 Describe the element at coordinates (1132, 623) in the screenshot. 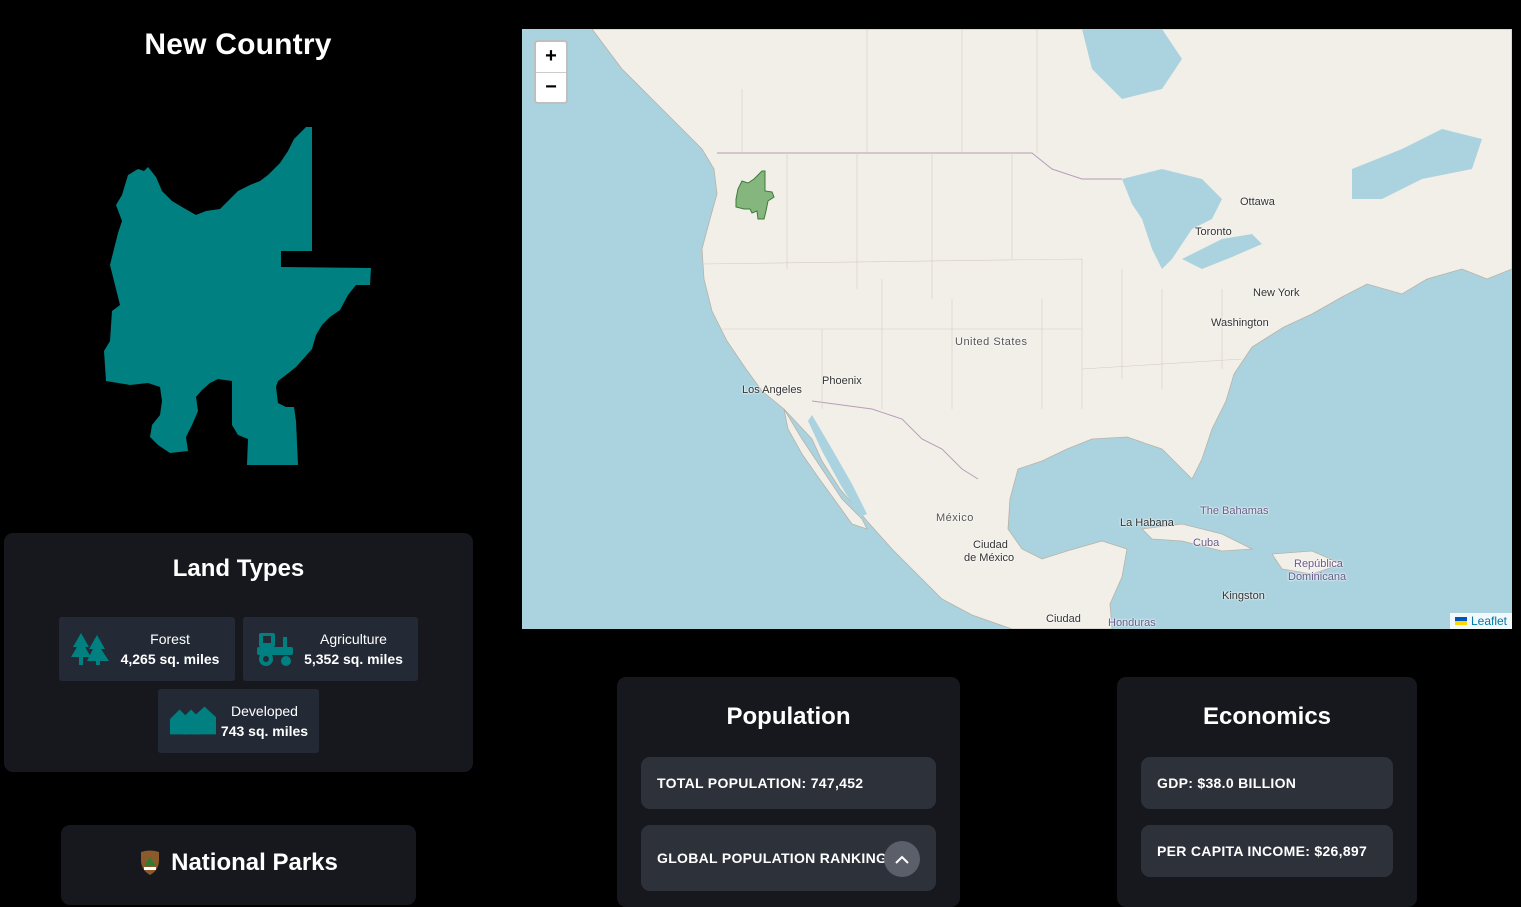

I see `map-label-honduras: Honduras` at that location.